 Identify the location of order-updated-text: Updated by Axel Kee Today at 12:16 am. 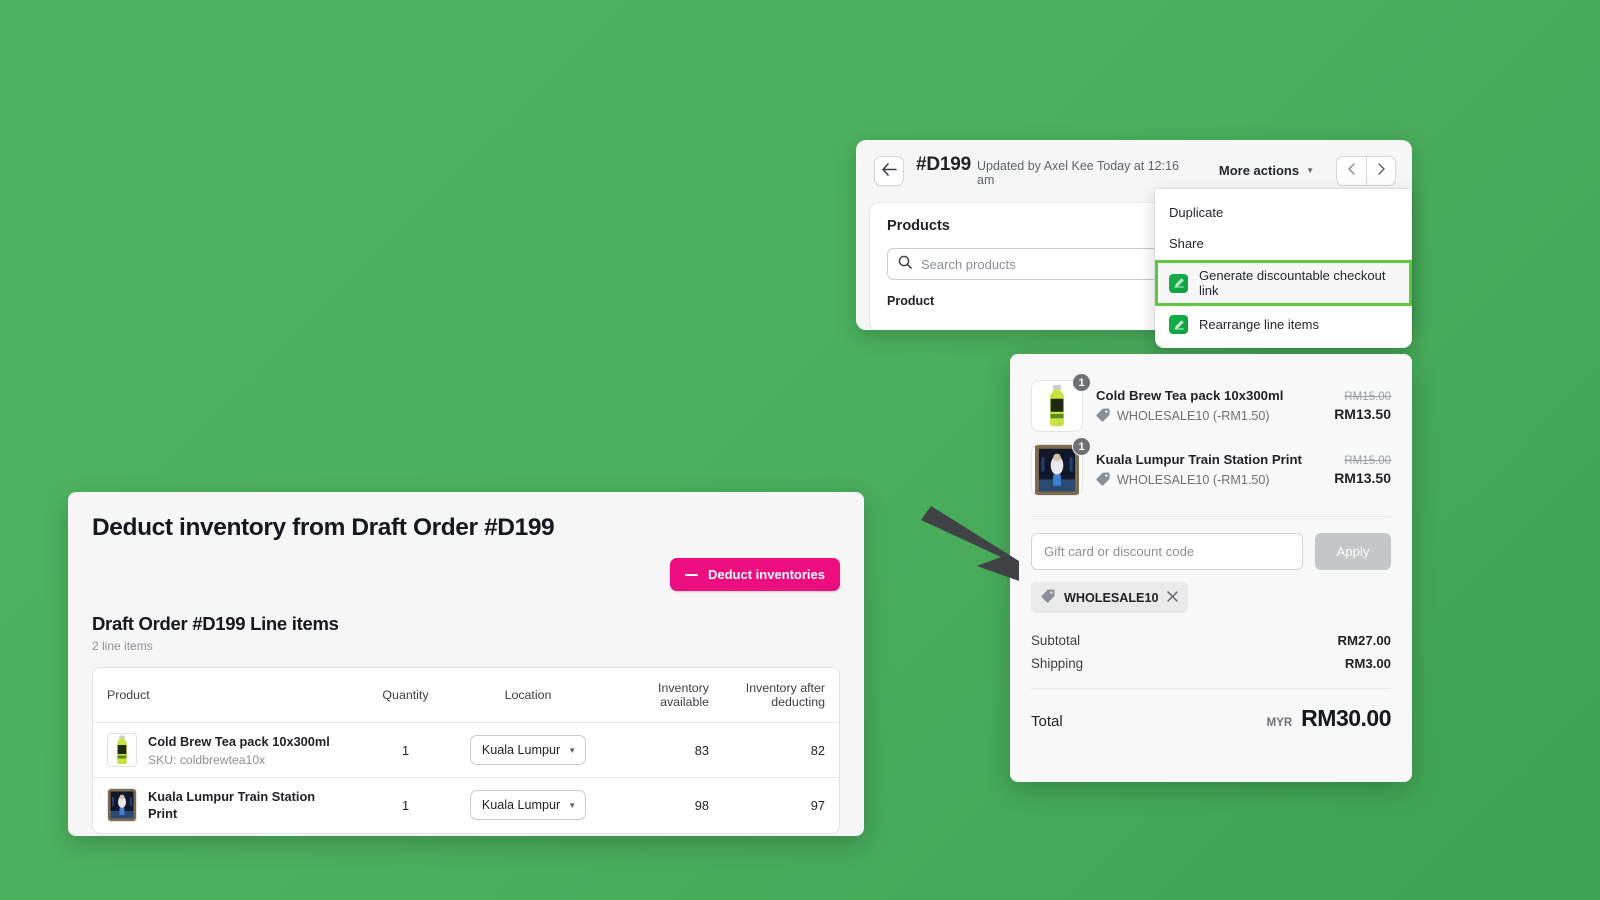
(1078, 173).